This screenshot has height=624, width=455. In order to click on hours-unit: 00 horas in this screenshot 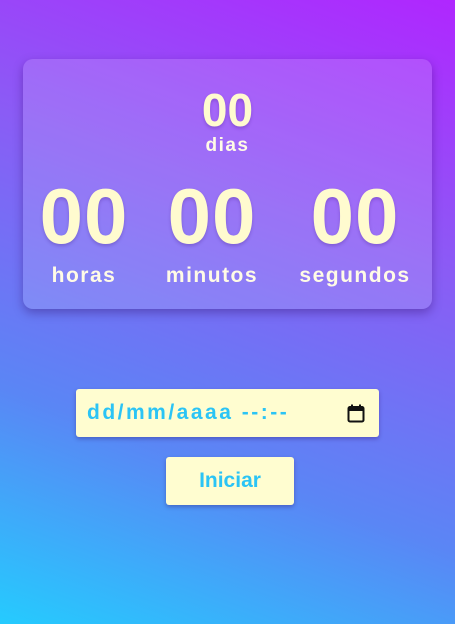, I will do `click(84, 231)`.